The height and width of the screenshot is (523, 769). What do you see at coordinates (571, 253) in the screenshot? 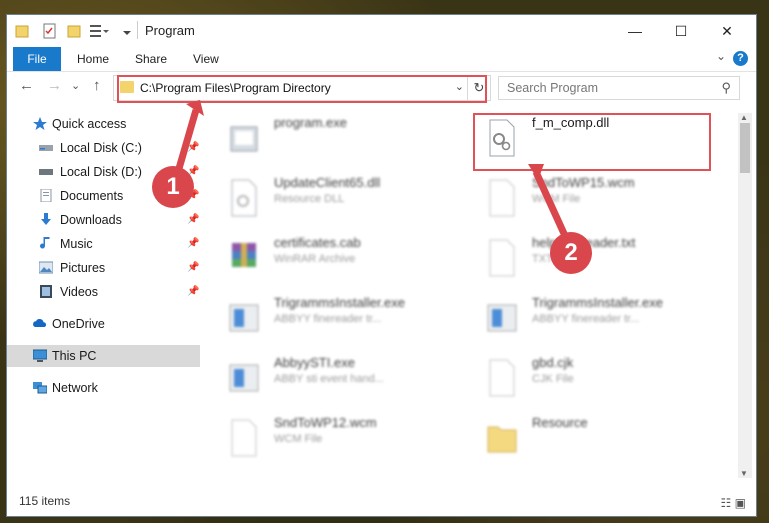
I see `callout-2: 2` at bounding box center [571, 253].